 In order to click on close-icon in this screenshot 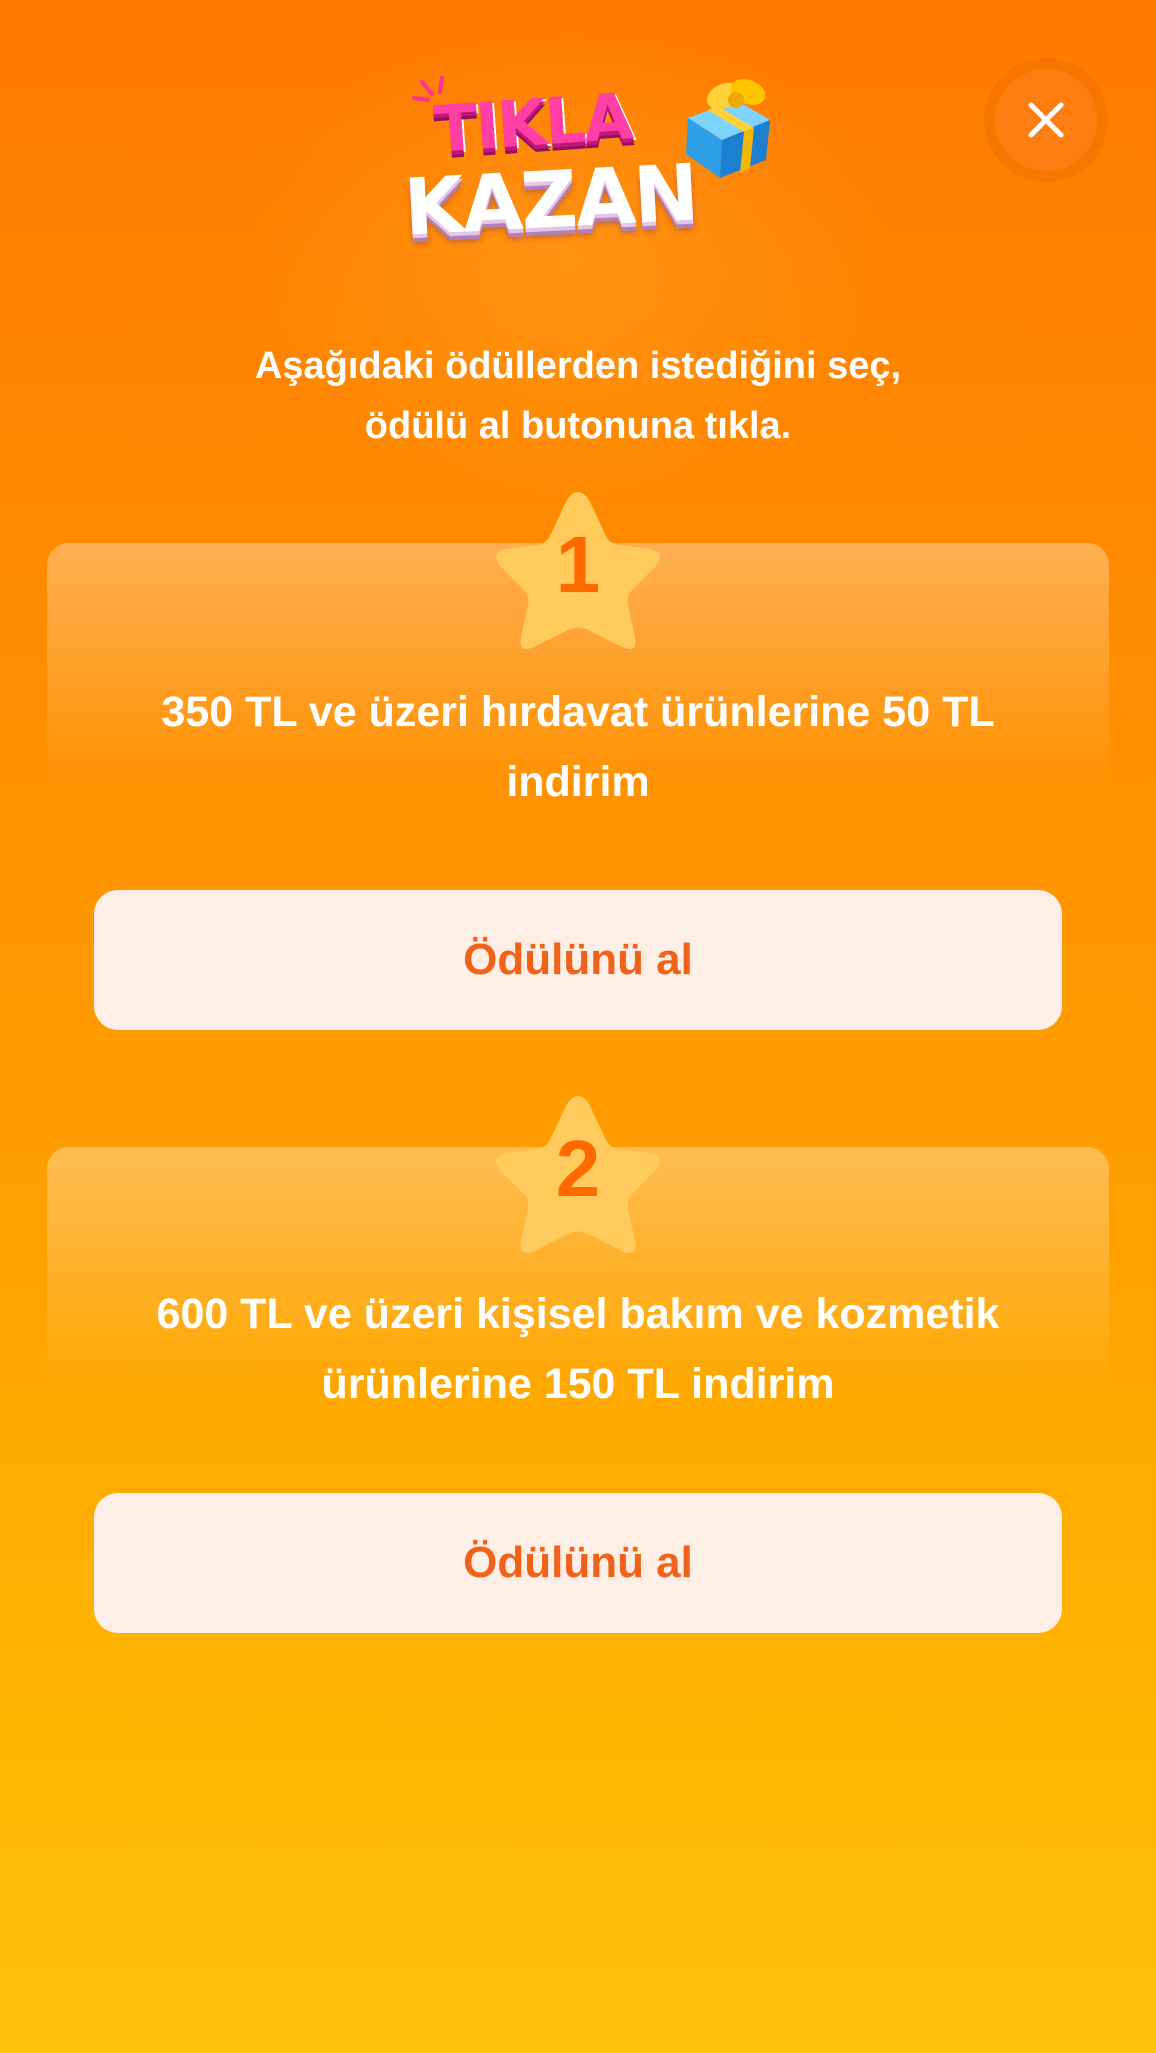, I will do `click(1046, 120)`.